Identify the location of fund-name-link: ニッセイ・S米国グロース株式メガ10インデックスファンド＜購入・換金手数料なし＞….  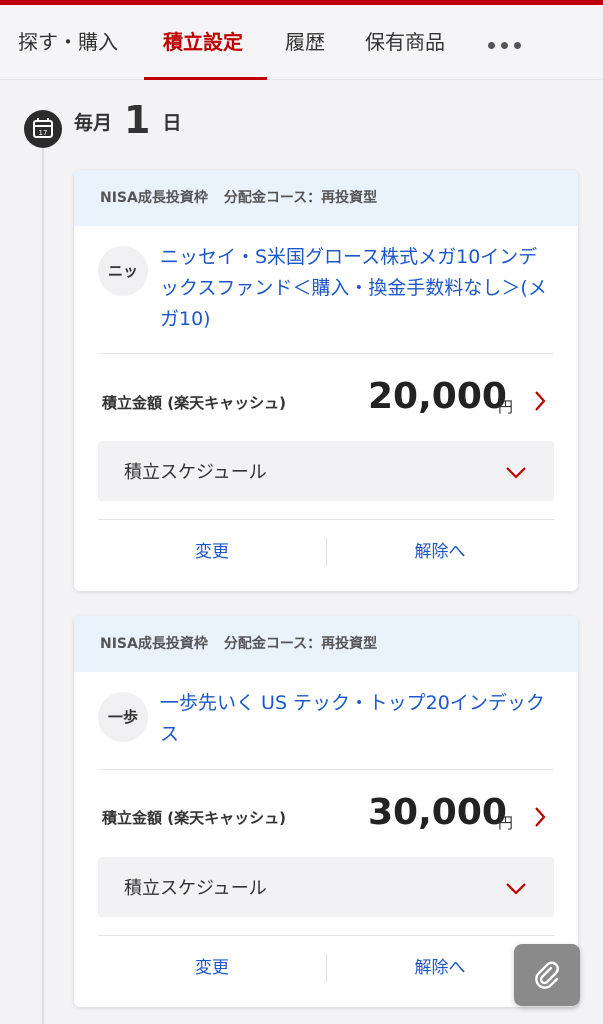
(357, 288).